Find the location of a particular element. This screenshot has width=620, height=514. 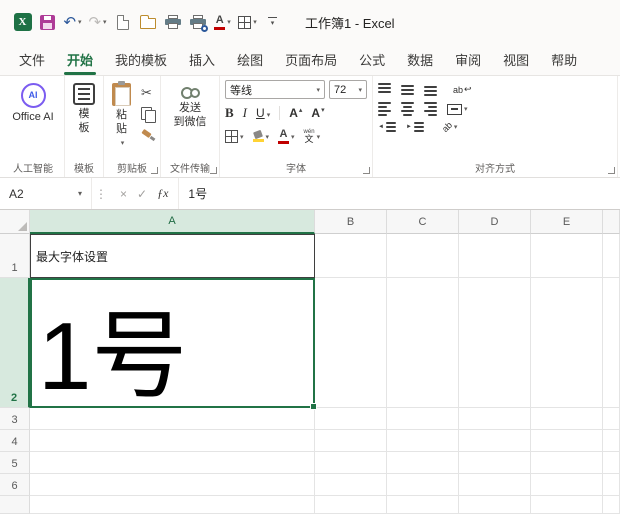

template-button: 模板 is located at coordinates (84, 109).